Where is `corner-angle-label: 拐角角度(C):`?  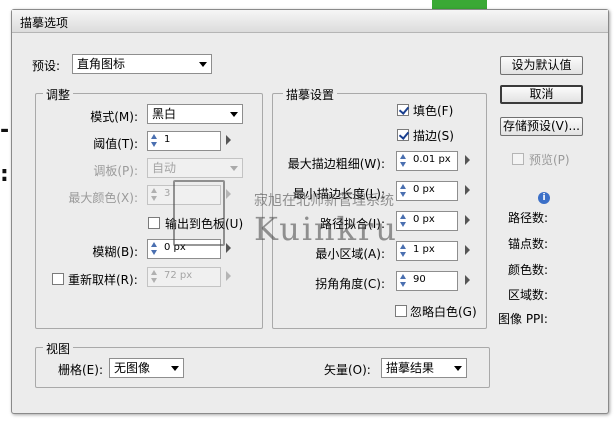
corner-angle-label: 拐角角度(C): is located at coordinates (350, 284).